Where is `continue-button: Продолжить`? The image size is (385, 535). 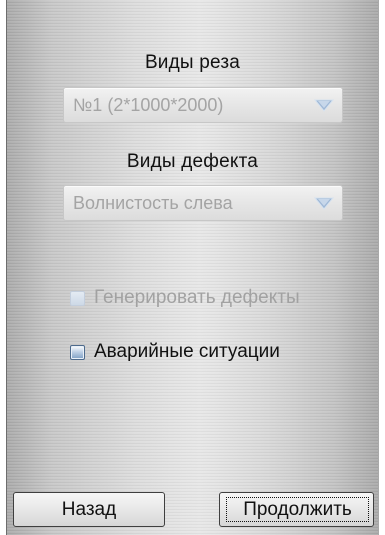 continue-button: Продолжить is located at coordinates (296, 509).